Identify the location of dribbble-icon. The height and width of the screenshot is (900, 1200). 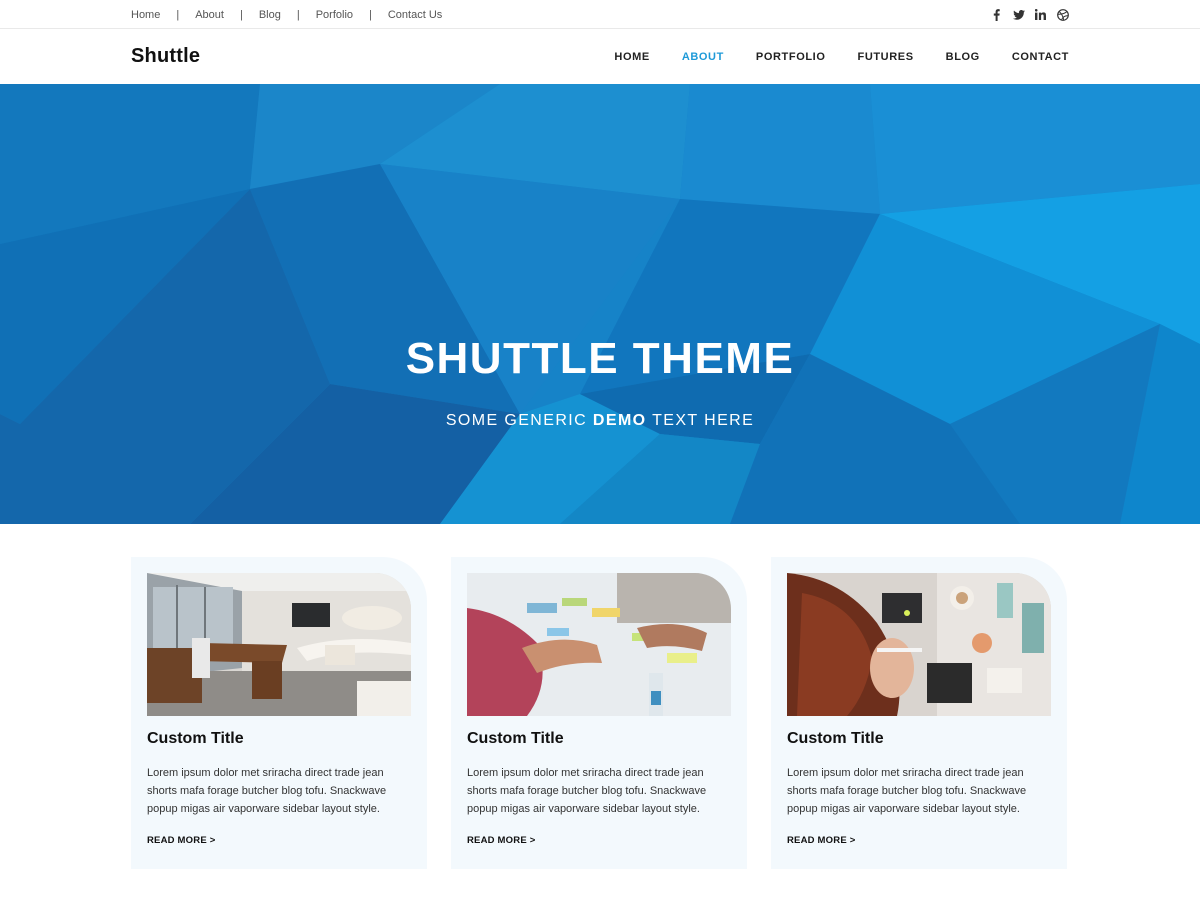
(1062, 14).